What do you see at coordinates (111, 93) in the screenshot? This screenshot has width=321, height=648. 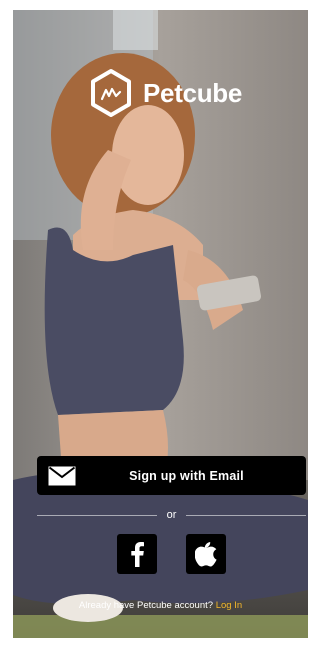 I see `petcube-hexagon-icon` at bounding box center [111, 93].